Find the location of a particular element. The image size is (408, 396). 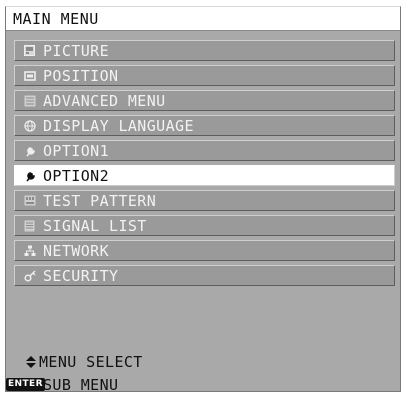

menu-item-label: PICTURE is located at coordinates (76, 51).